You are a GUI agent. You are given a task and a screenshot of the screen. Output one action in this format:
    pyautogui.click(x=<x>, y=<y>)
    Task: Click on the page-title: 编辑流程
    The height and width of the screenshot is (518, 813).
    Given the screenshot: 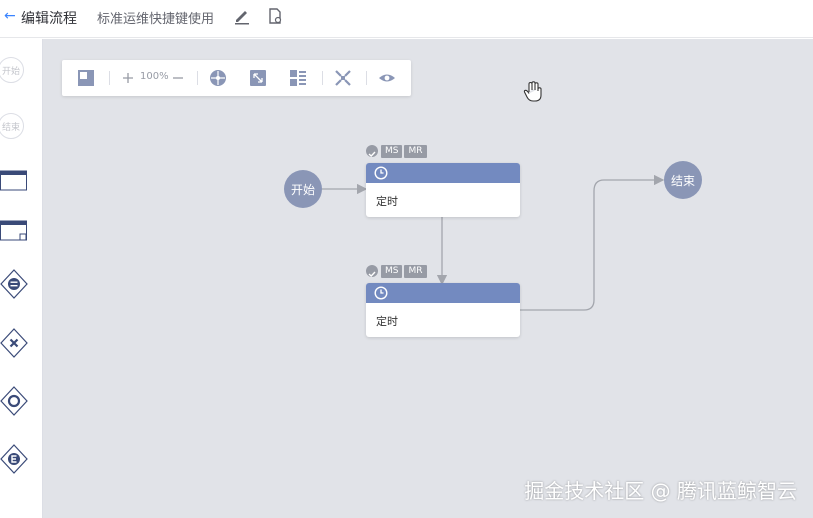 What is the action you would take?
    pyautogui.click(x=49, y=19)
    